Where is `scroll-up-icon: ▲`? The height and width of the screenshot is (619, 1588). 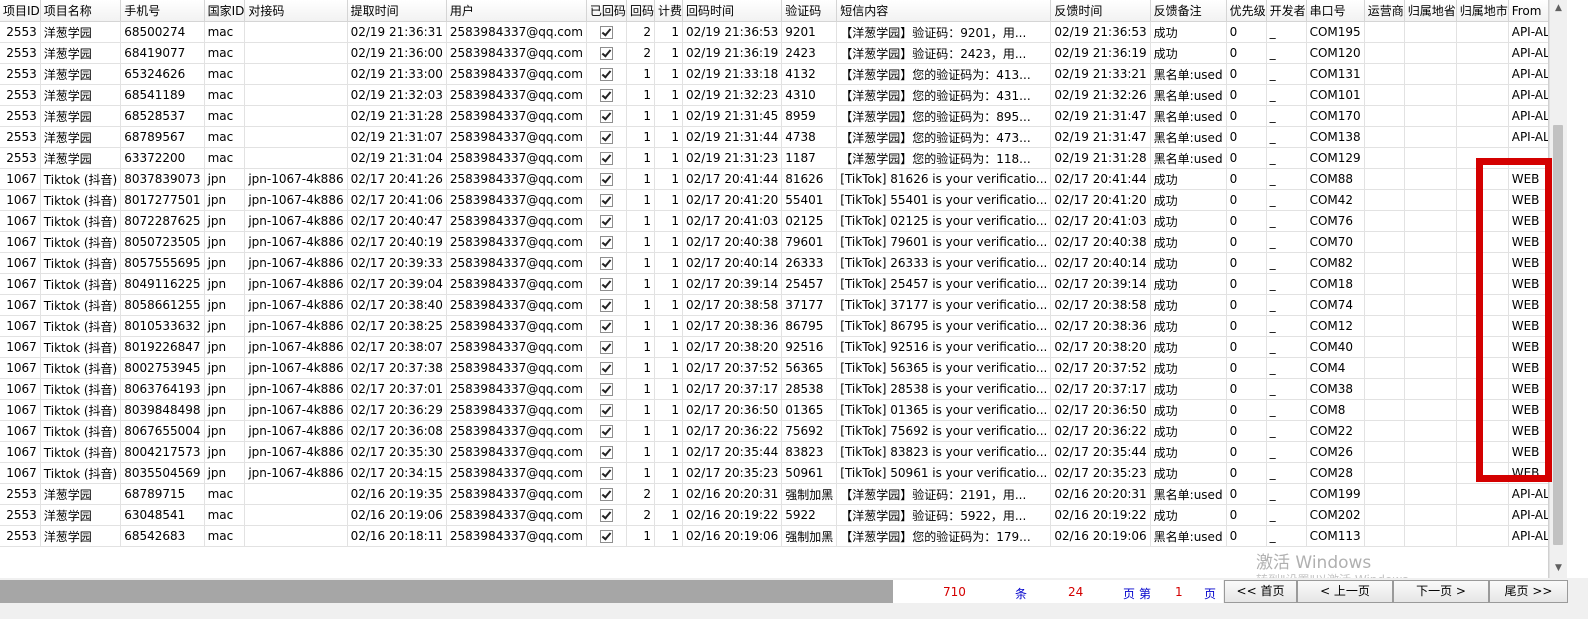
scroll-up-icon: ▲ is located at coordinates (1558, 8).